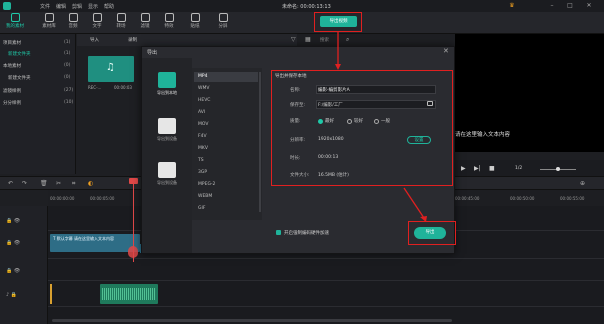 This screenshot has width=604, height=324. Describe the element at coordinates (97, 17) in the screenshot. I see `text-icon` at that location.